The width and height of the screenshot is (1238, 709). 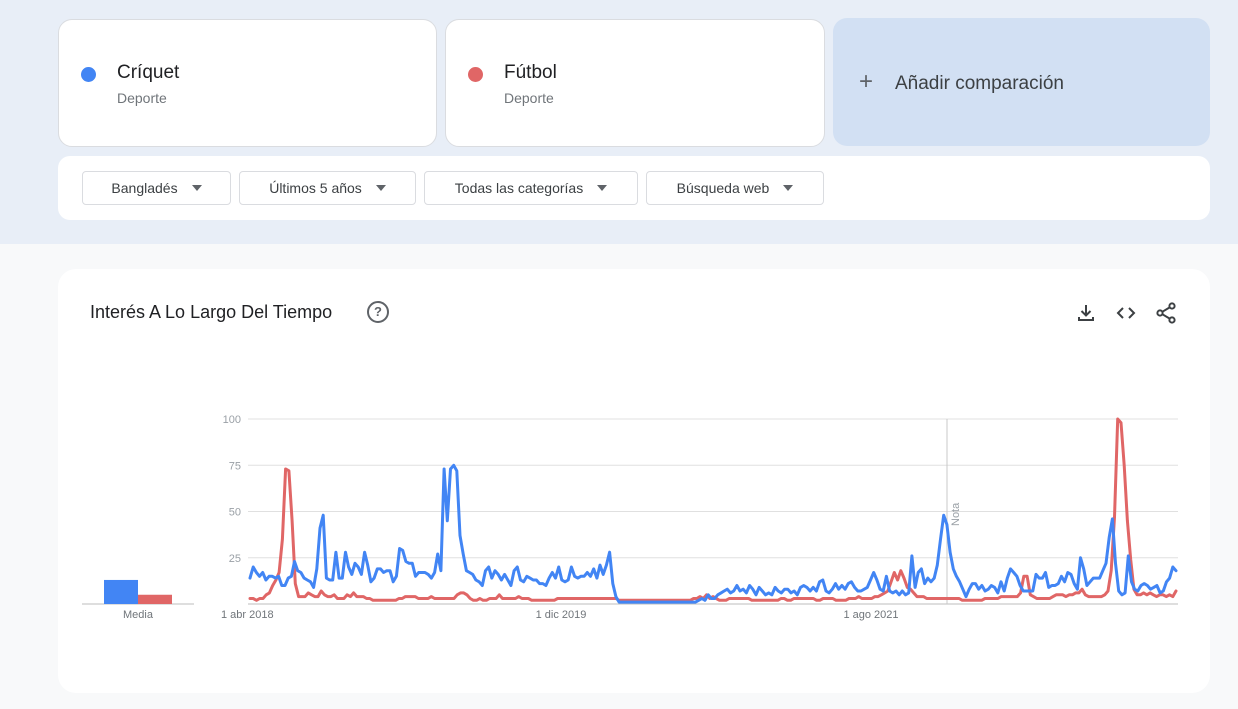 What do you see at coordinates (1166, 313) in the screenshot?
I see `share-icon` at bounding box center [1166, 313].